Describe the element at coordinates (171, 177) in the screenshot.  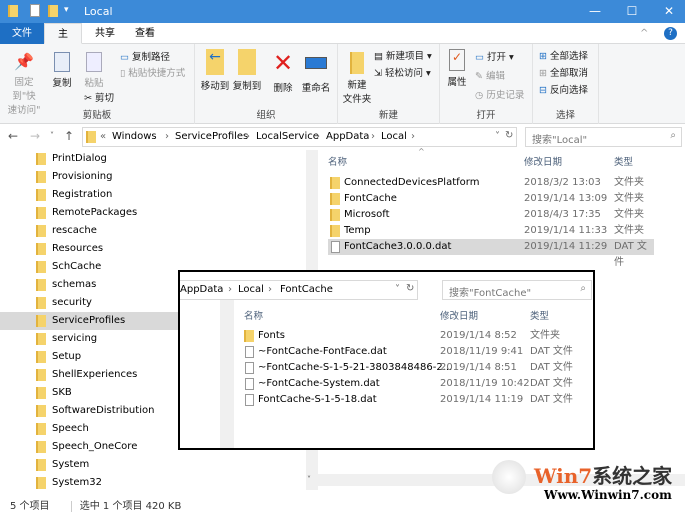
I see `nav-item: Provisioning` at that location.